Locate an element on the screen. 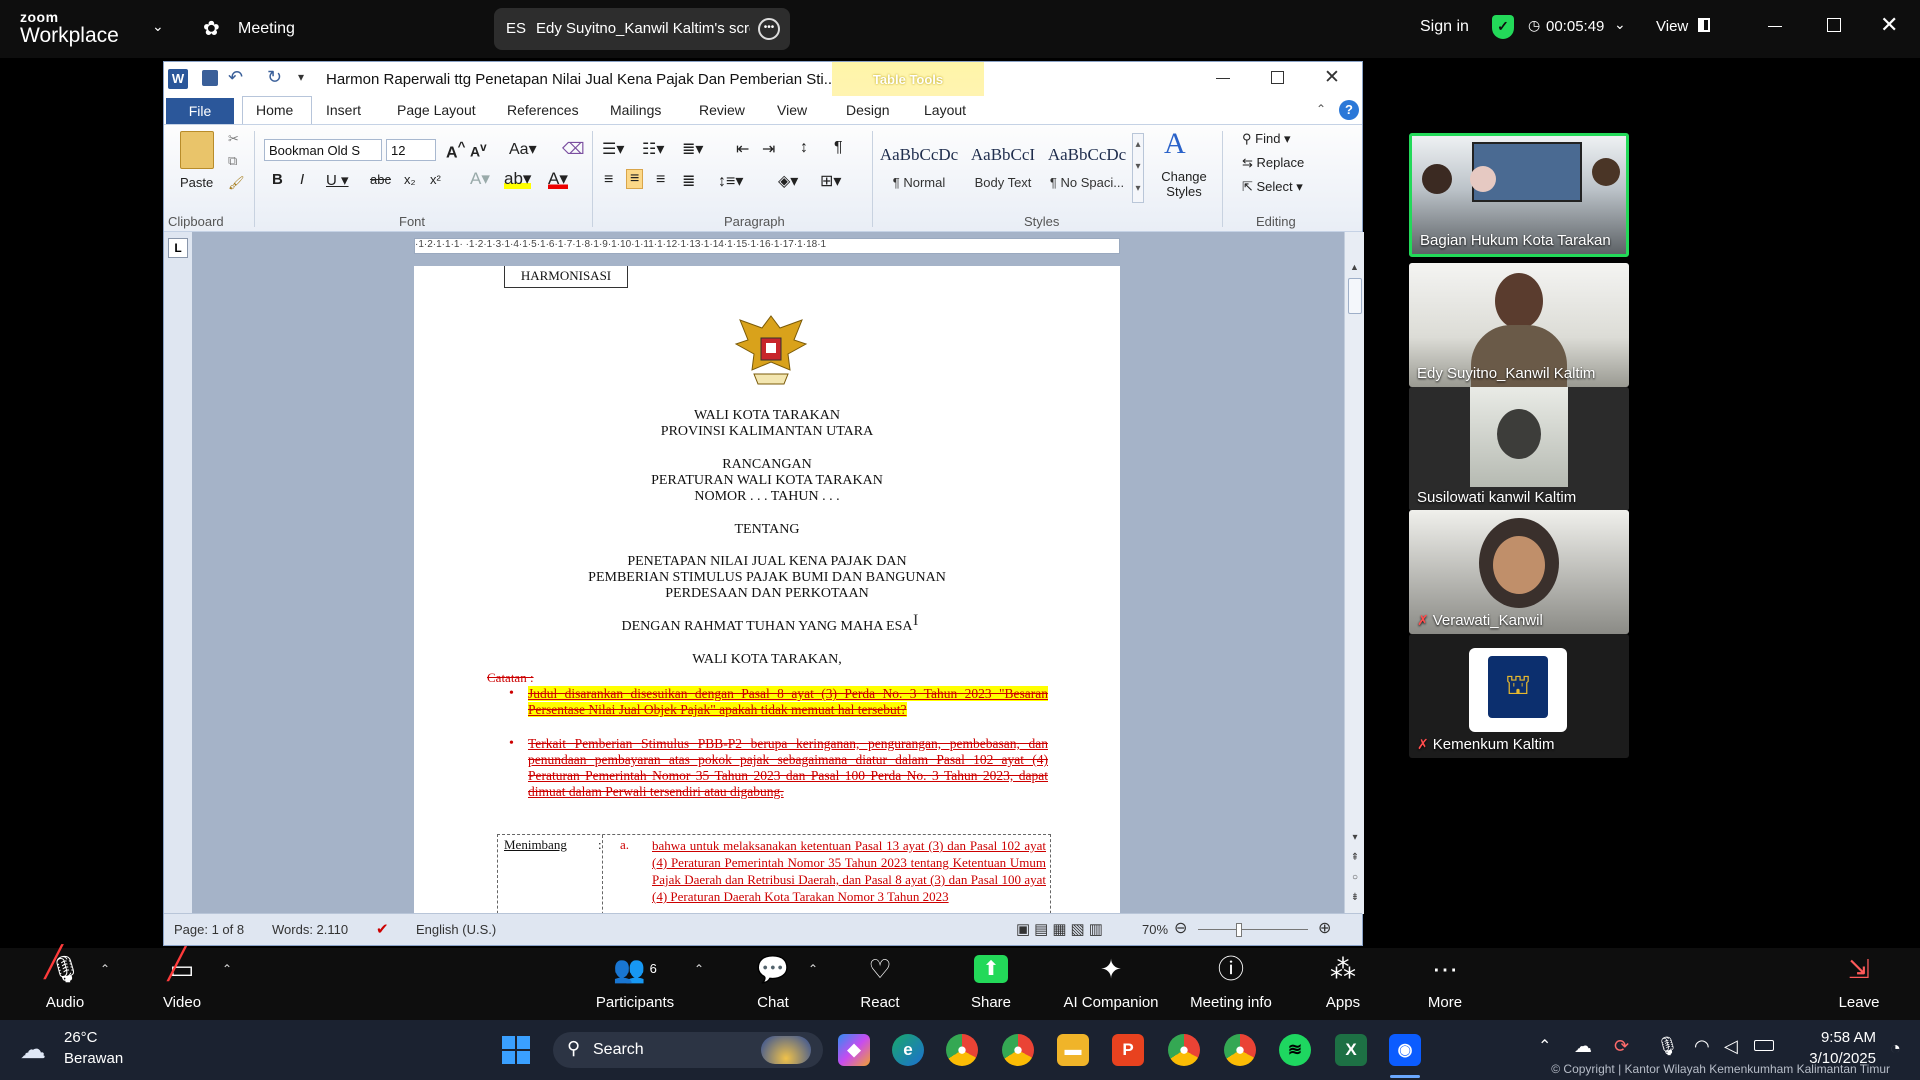 Image resolution: width=1920 pixels, height=1080 pixels. more-options-icon: ••• is located at coordinates (769, 29).